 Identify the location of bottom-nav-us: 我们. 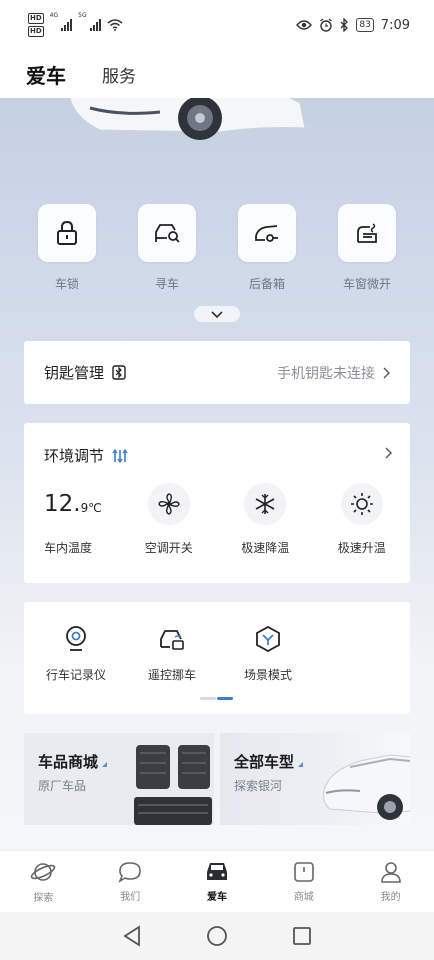
(130, 881).